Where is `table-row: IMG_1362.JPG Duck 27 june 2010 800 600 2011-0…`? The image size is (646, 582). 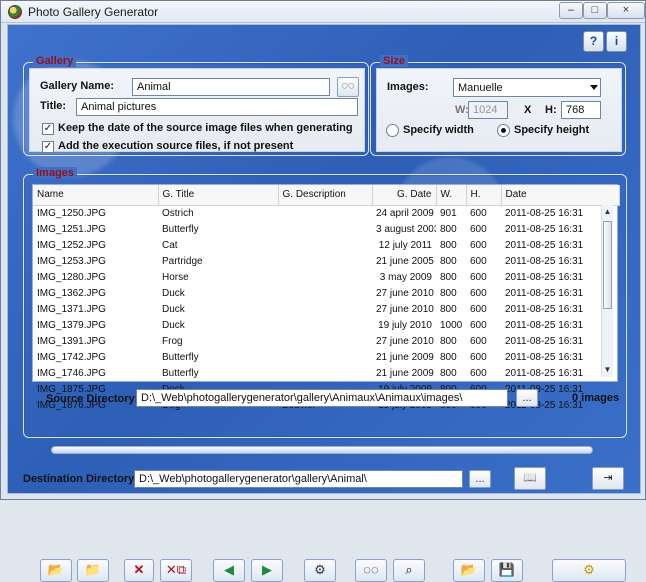 table-row: IMG_1362.JPG Duck 27 june 2010 800 600 2011-0… is located at coordinates (326, 293).